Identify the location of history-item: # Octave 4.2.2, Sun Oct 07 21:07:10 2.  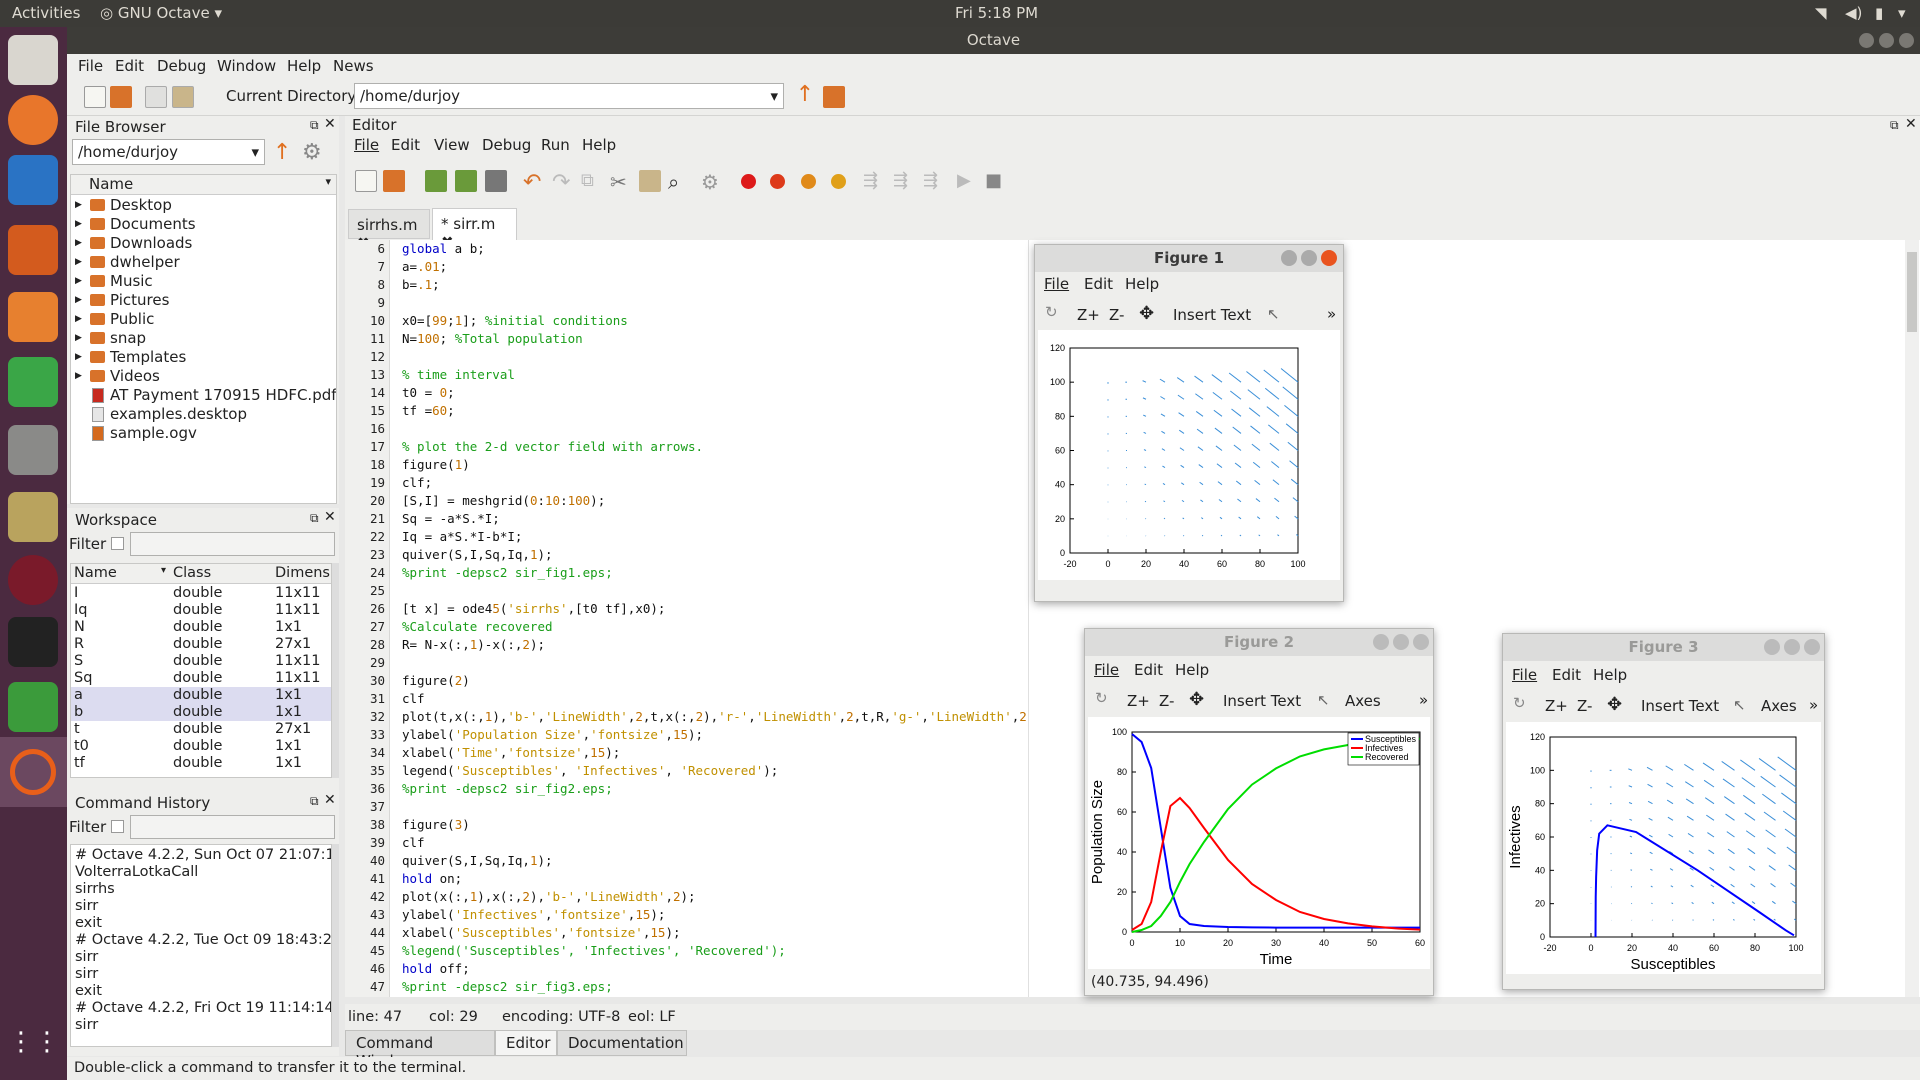
(203, 855).